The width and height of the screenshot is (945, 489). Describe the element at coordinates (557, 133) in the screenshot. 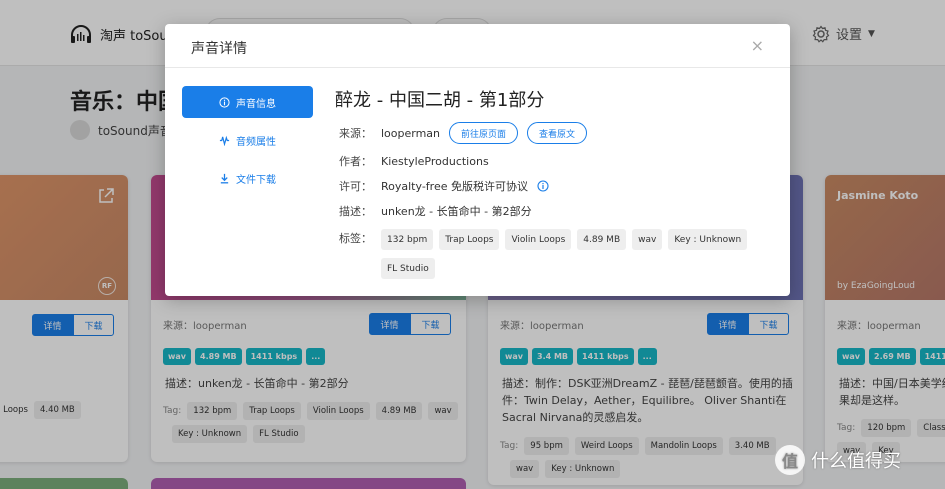

I see `view-original-button: 查看原文` at that location.